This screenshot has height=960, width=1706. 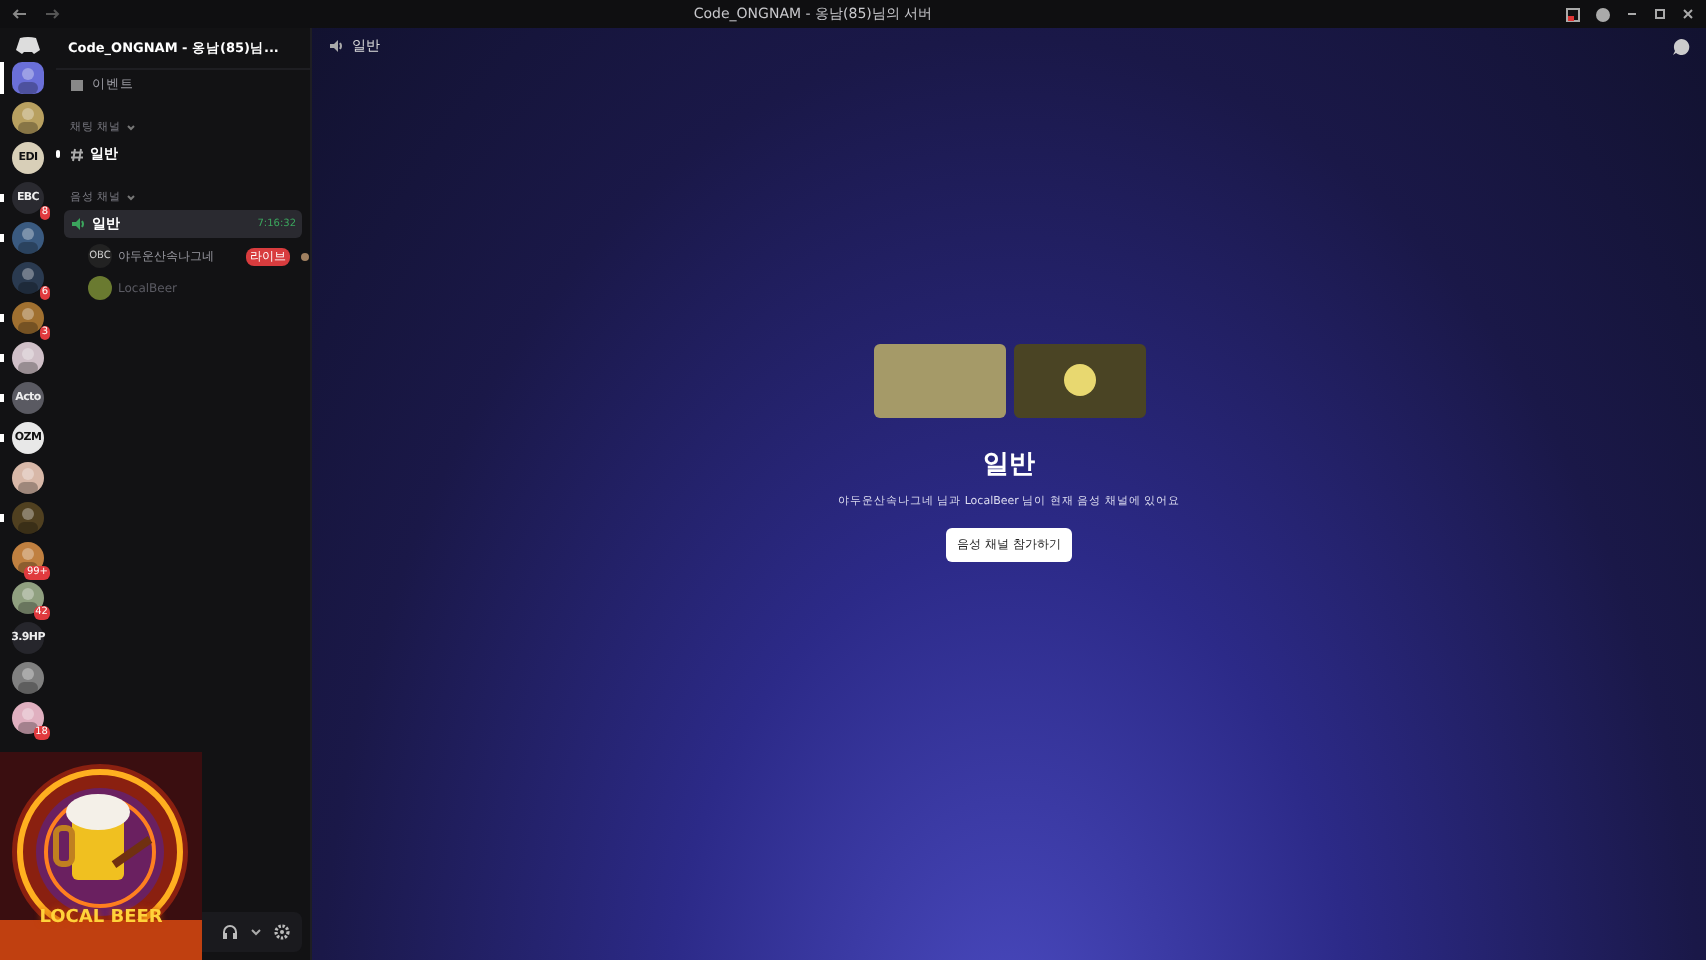 I want to click on hash-icon, so click(x=77, y=154).